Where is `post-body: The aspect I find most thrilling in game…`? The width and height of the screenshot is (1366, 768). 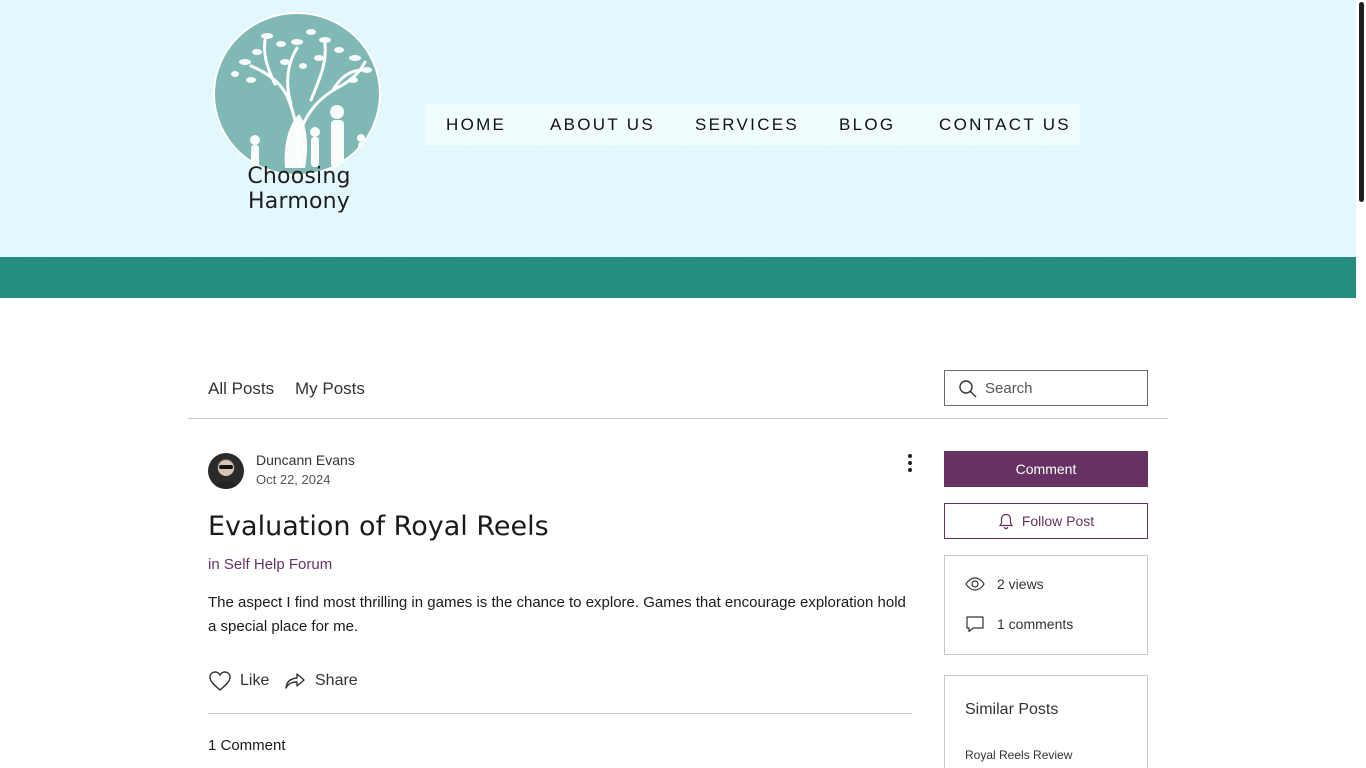 post-body: The aspect I find most thrilling in game… is located at coordinates (557, 614).